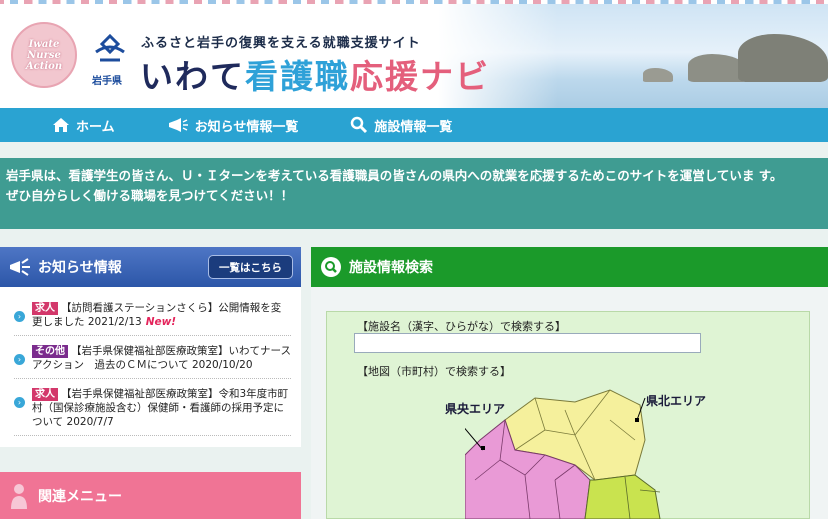 Image resolution: width=828 pixels, height=519 pixels. I want to click on nav-news-list: お知らせ情報一覧, so click(233, 125).